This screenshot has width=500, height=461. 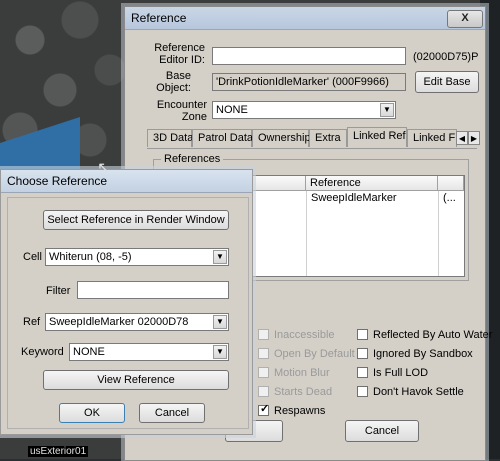 I want to click on tab-ownership: Ownership, so click(x=281, y=138).